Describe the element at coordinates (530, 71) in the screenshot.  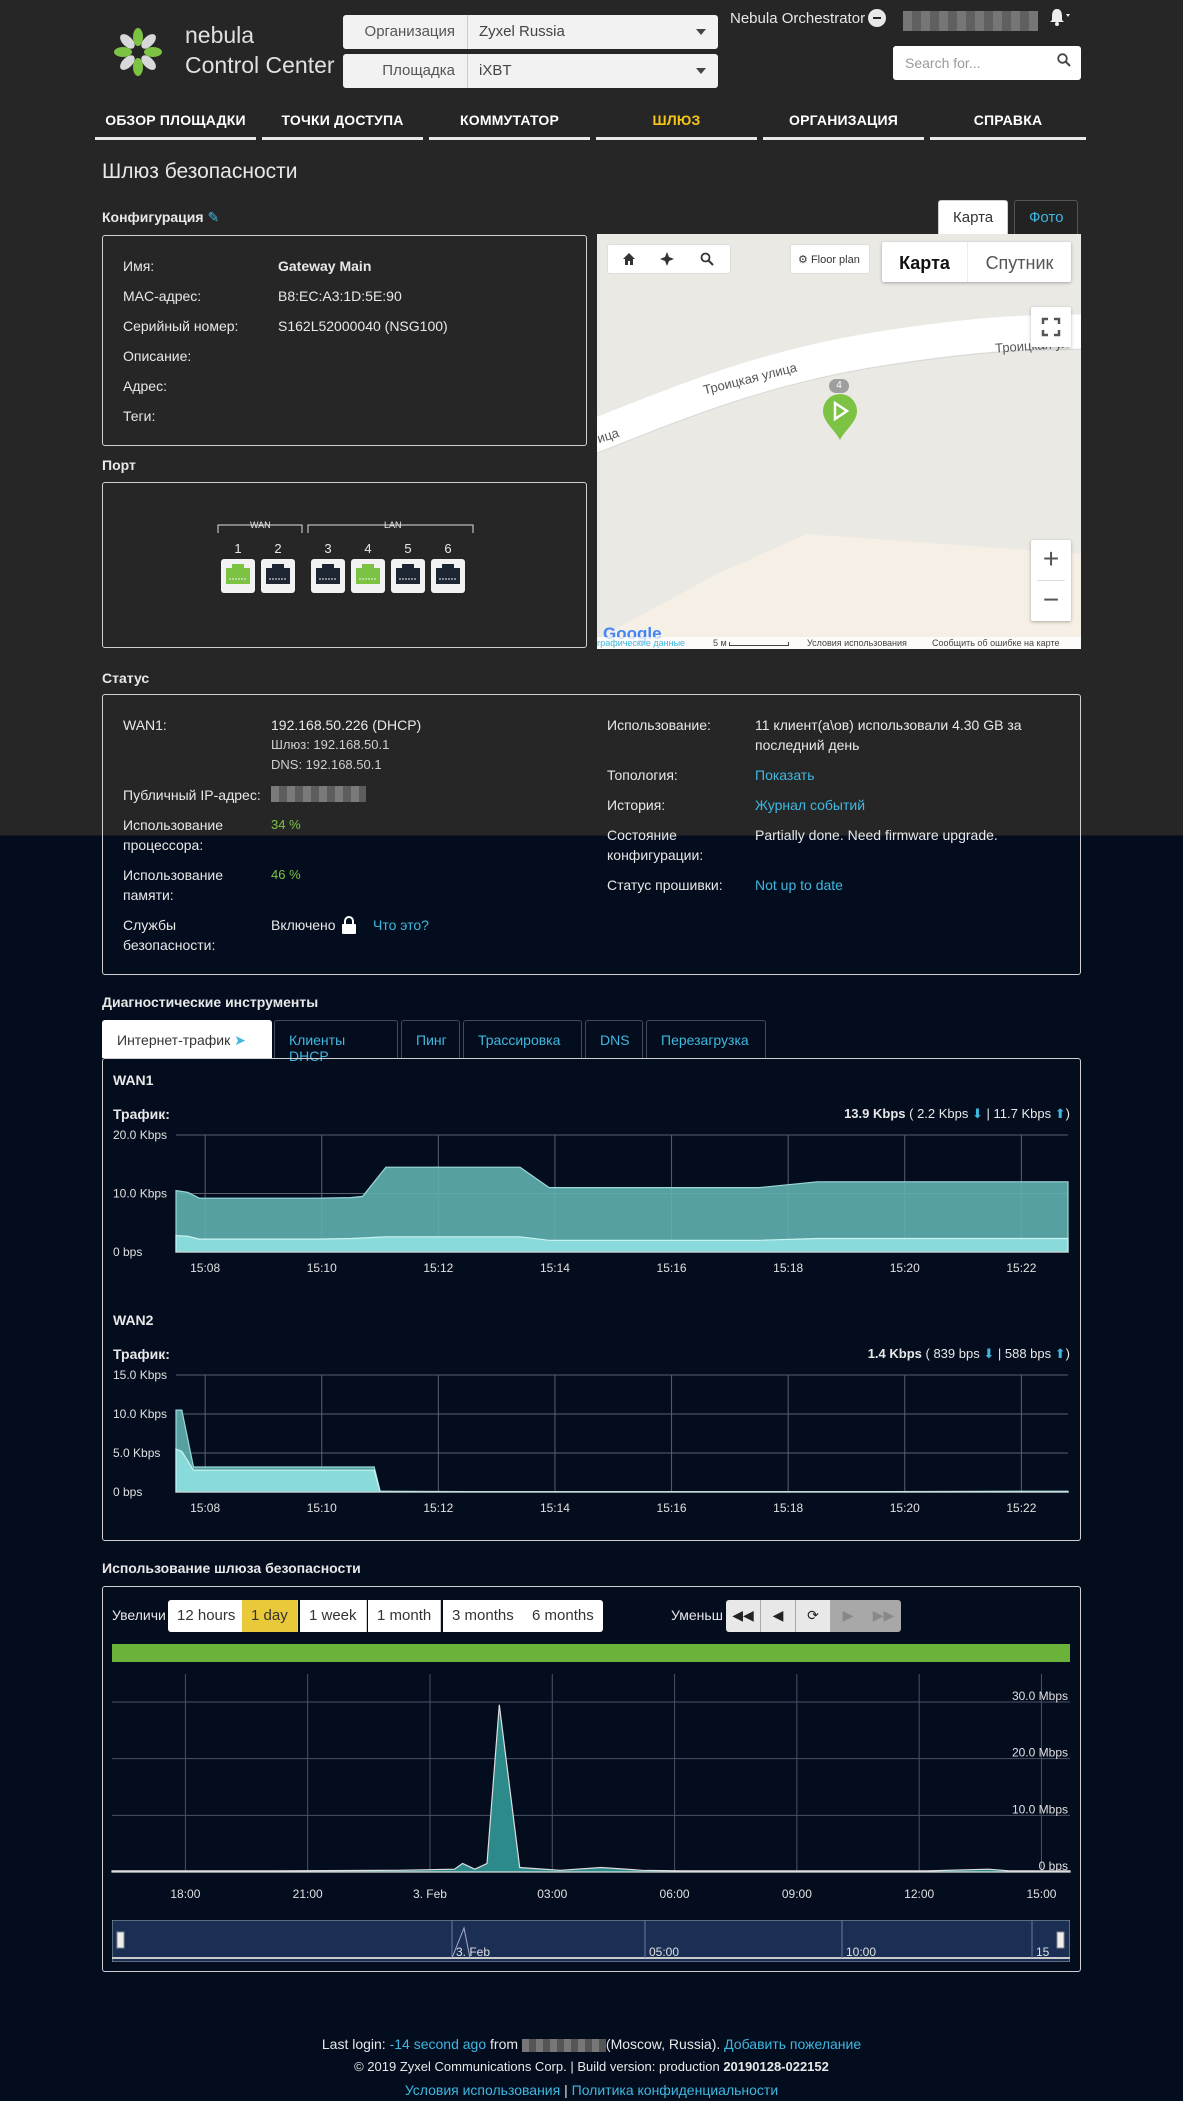
I see `site-select: Площадка iXBT` at that location.